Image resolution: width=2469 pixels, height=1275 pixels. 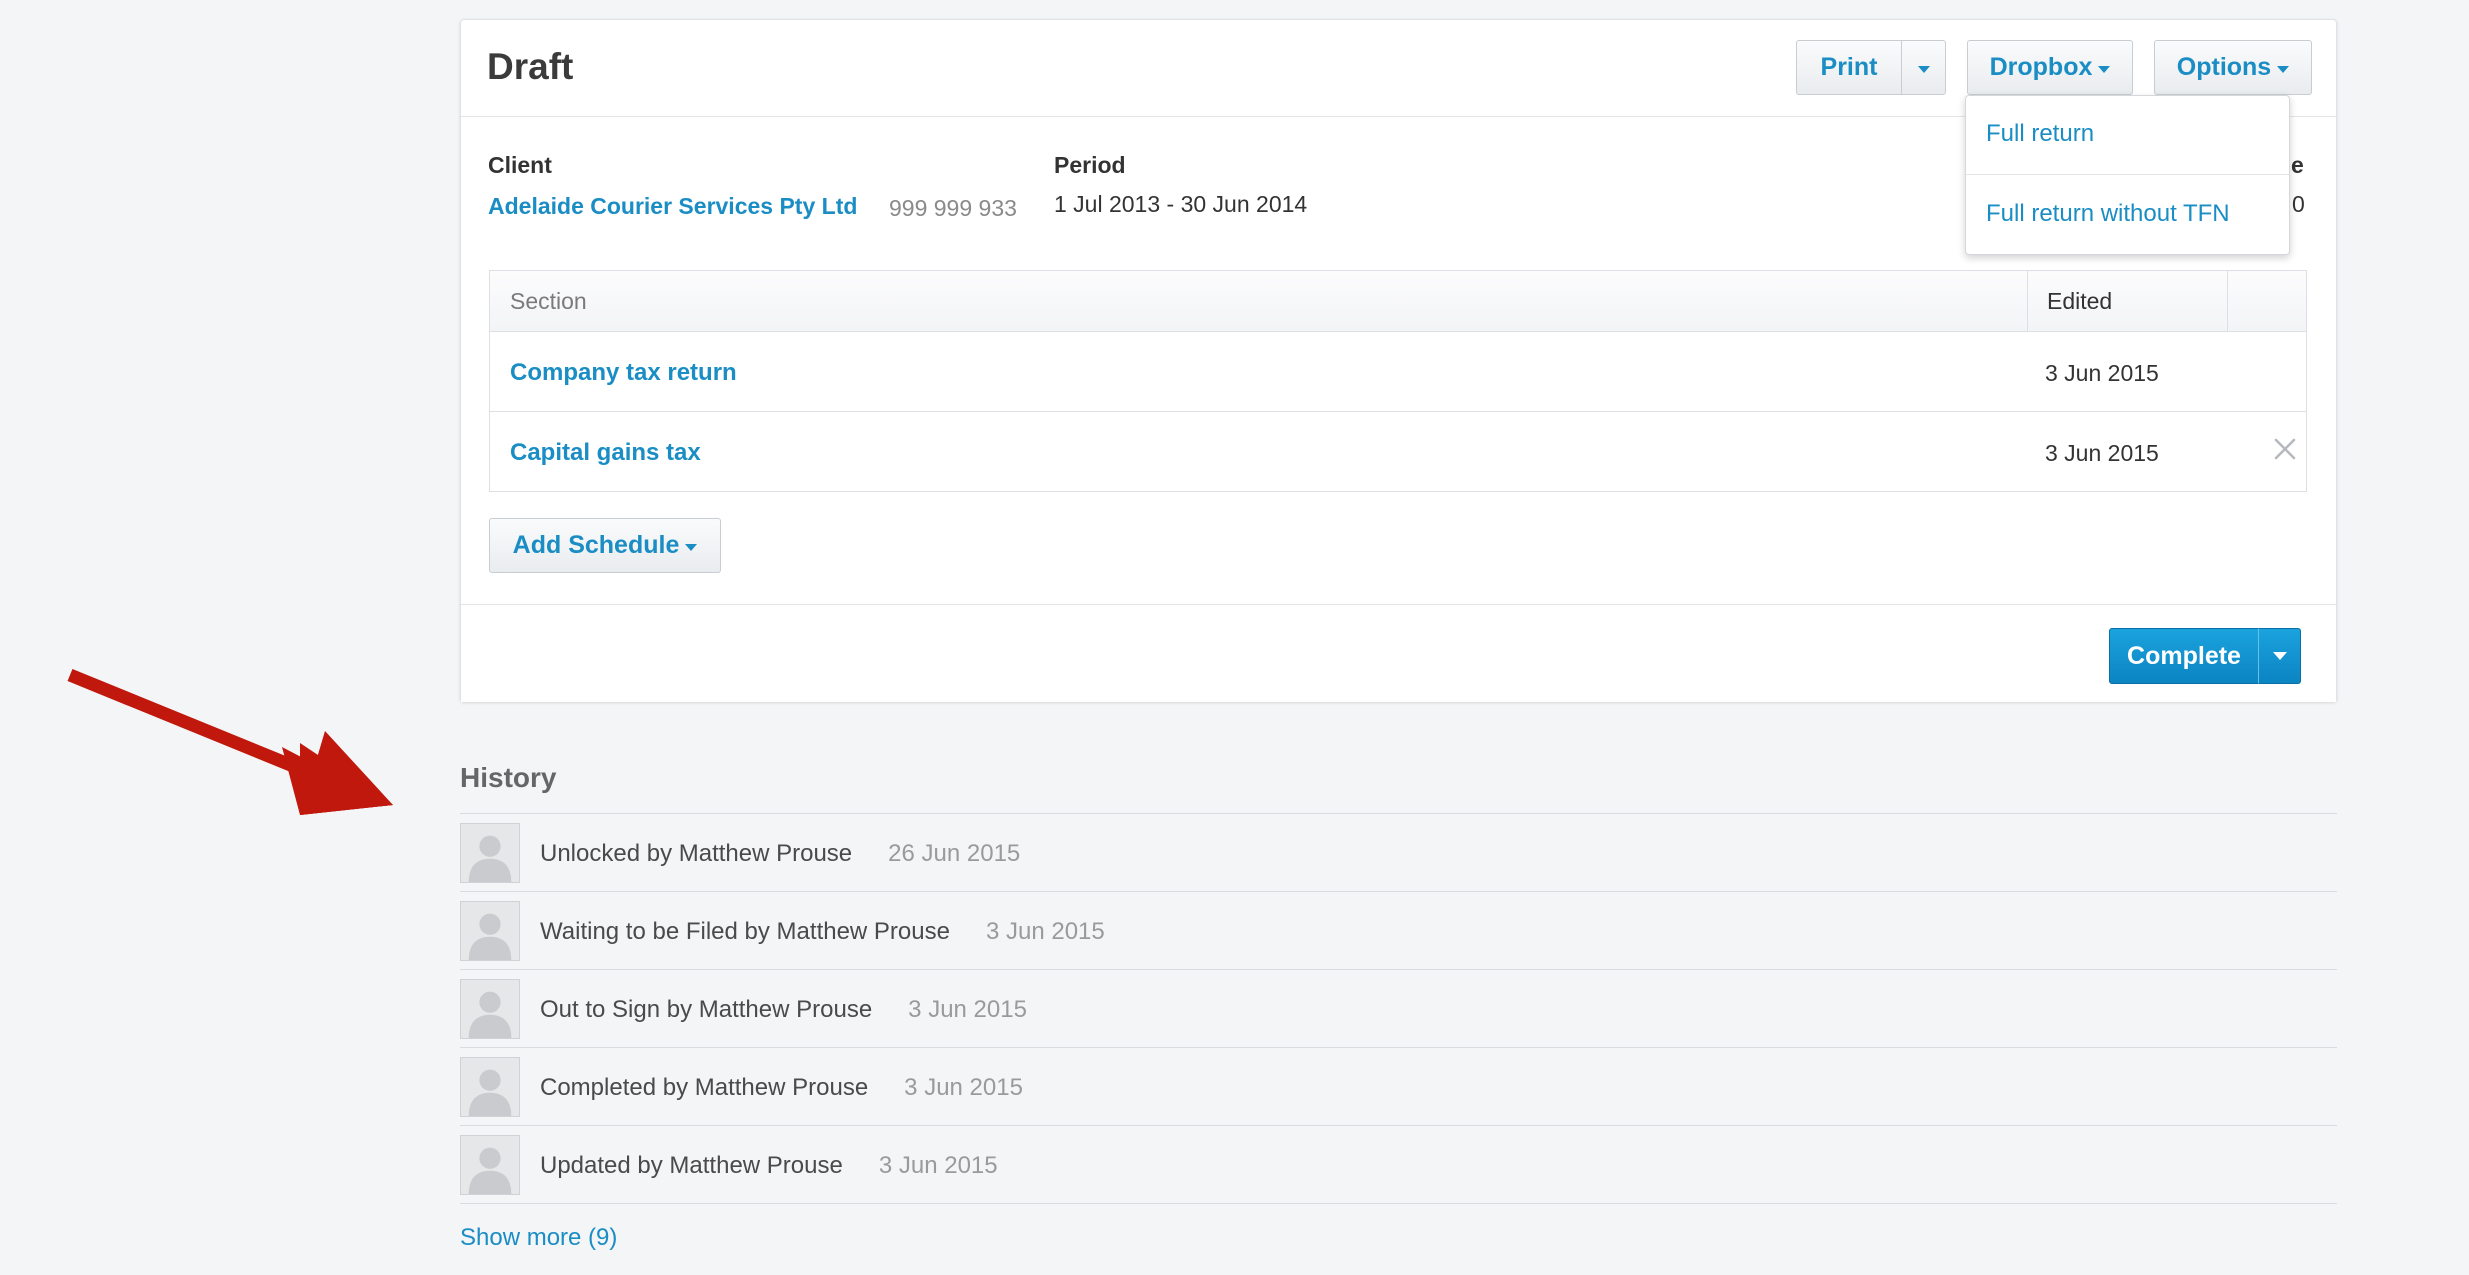 I want to click on section-column-header: Section, so click(x=548, y=301).